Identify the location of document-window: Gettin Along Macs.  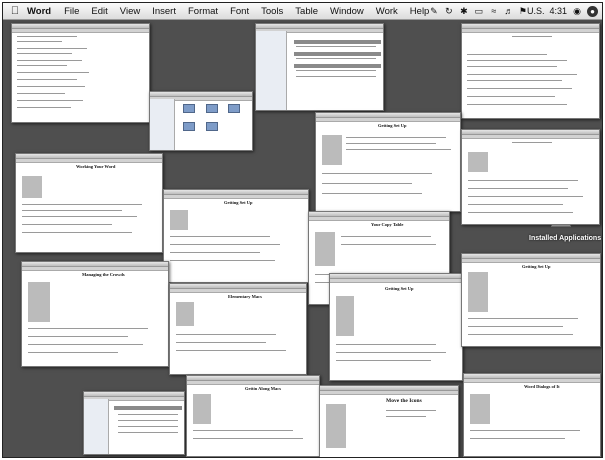
(253, 416).